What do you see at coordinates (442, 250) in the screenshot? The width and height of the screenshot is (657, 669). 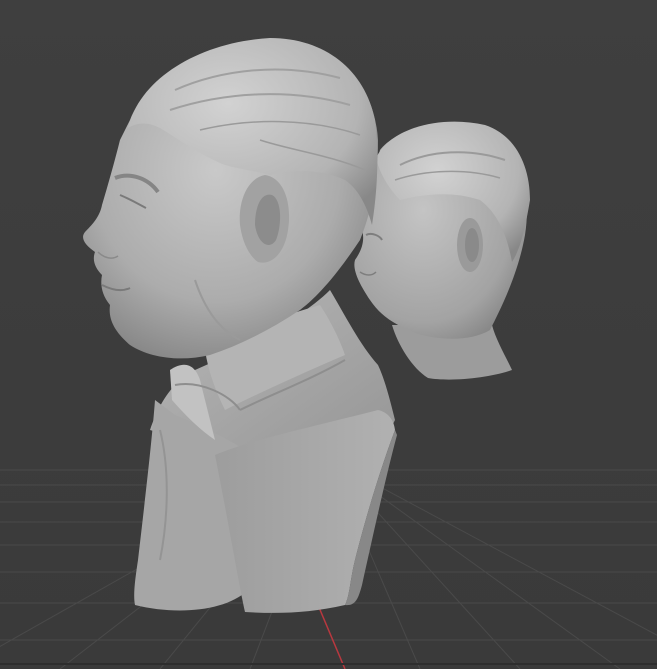 I see `small-head-bust` at bounding box center [442, 250].